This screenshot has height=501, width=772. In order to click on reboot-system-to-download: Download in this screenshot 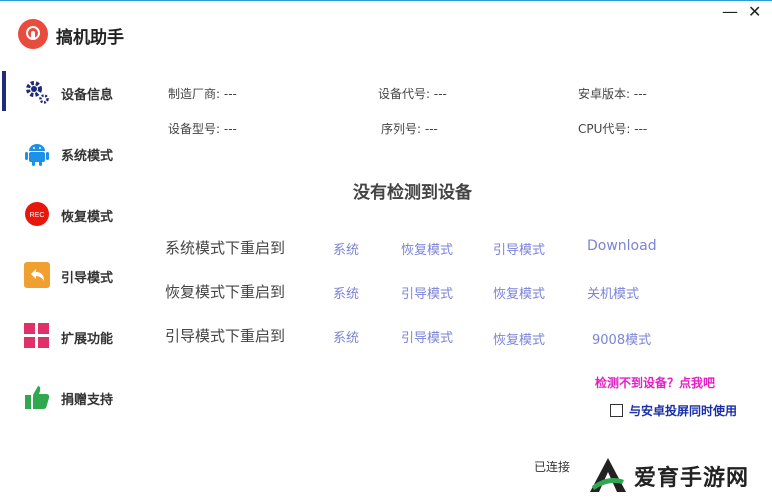, I will do `click(622, 246)`.